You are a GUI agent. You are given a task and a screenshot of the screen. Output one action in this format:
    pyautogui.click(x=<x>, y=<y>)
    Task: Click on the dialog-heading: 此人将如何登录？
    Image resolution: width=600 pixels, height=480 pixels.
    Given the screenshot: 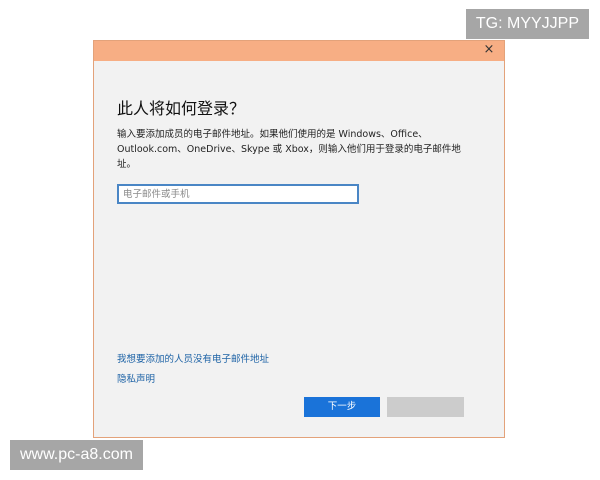 What is the action you would take?
    pyautogui.click(x=181, y=108)
    